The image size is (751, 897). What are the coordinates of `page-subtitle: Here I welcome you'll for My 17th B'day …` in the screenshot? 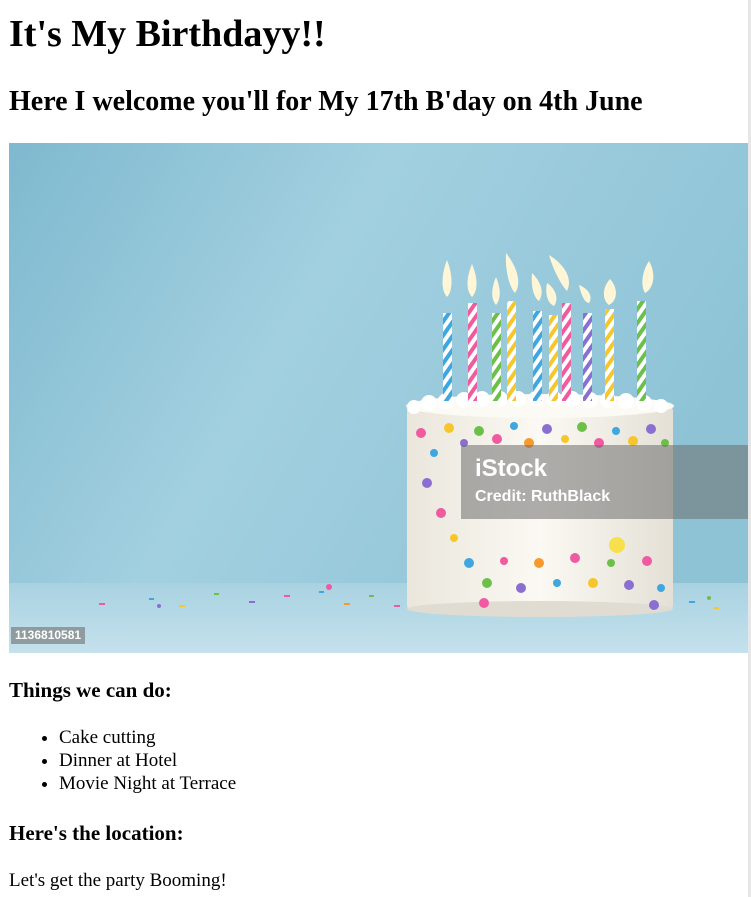 It's located at (326, 101).